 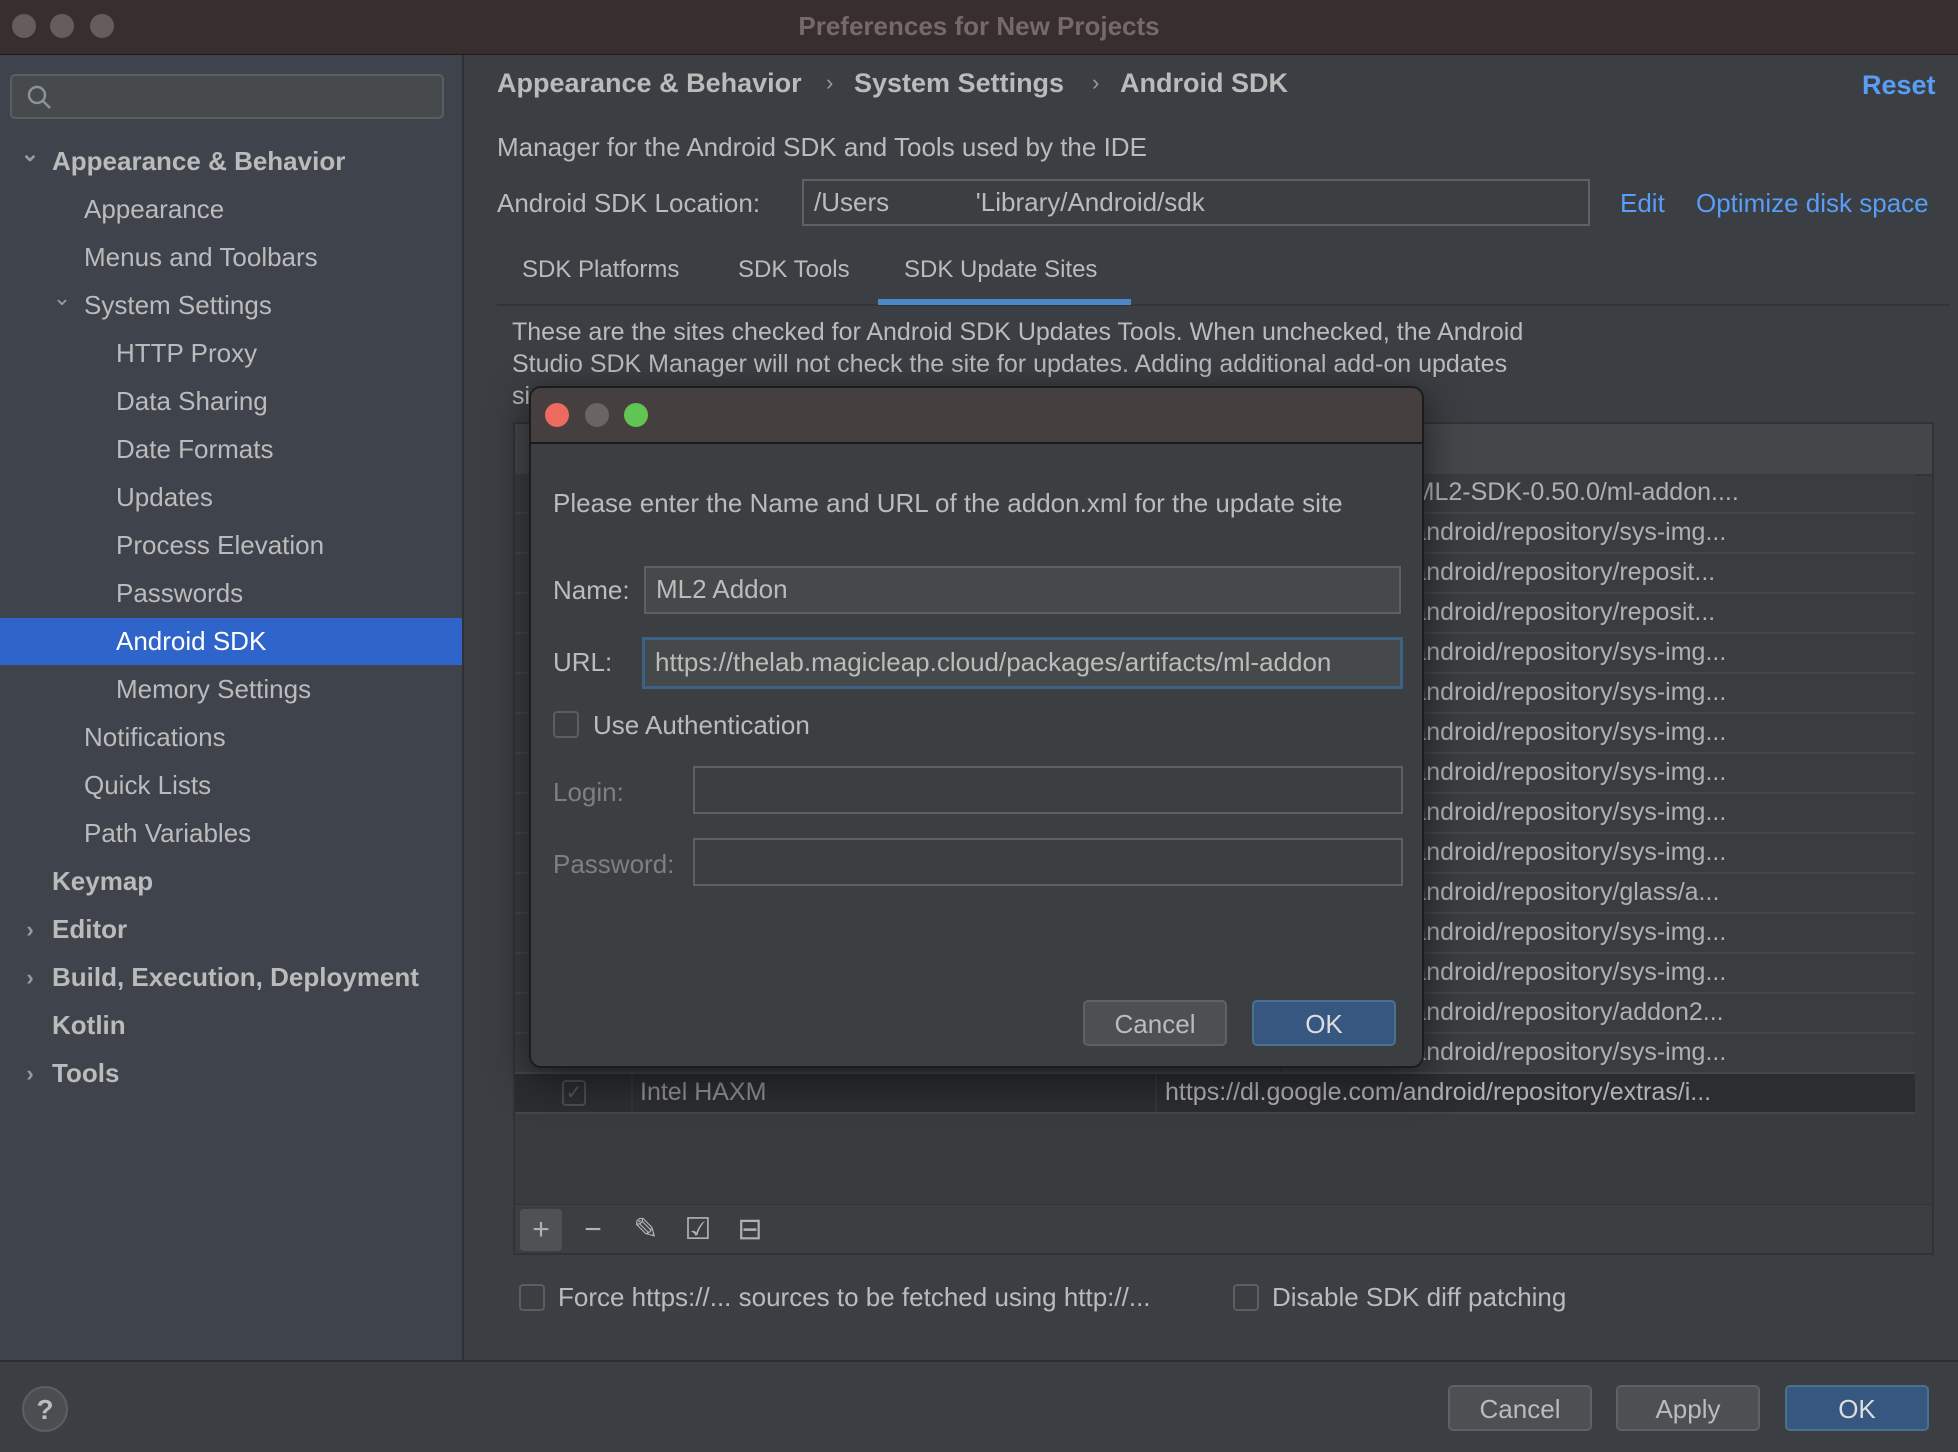 What do you see at coordinates (614, 864) in the screenshot?
I see `password-label: Password:` at bounding box center [614, 864].